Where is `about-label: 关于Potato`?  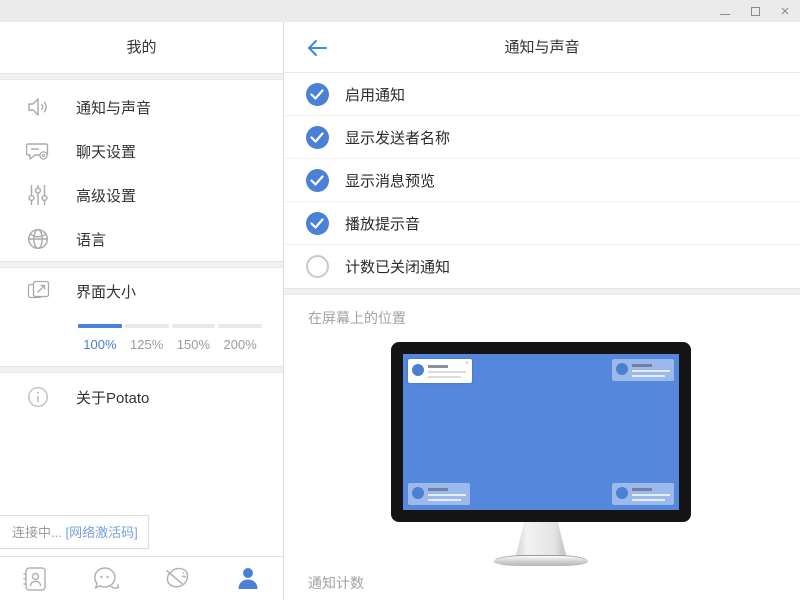
about-label: 关于Potato is located at coordinates (113, 398).